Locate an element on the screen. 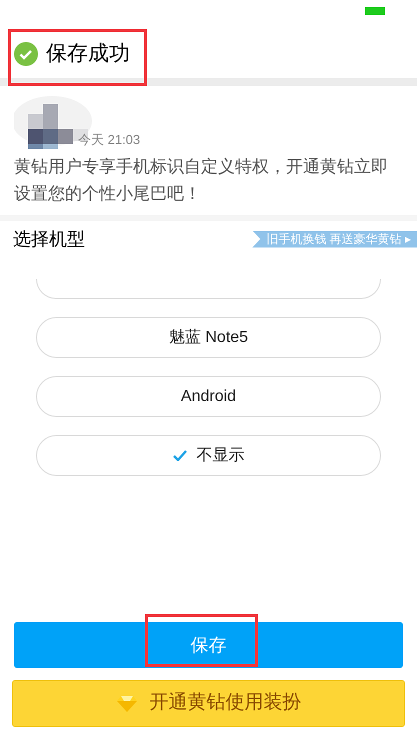 Image resolution: width=417 pixels, height=729 pixels. model-option: Android is located at coordinates (208, 396).